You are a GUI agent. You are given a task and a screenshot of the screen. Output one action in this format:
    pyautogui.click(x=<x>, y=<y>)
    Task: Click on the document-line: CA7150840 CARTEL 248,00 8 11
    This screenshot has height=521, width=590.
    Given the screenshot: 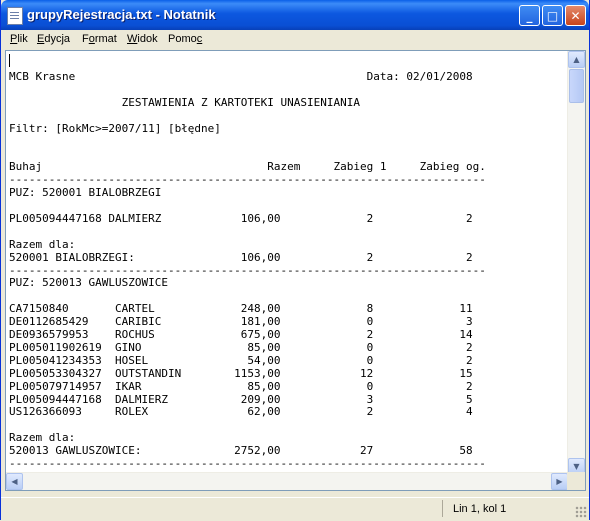 What is the action you would take?
    pyautogui.click(x=241, y=309)
    